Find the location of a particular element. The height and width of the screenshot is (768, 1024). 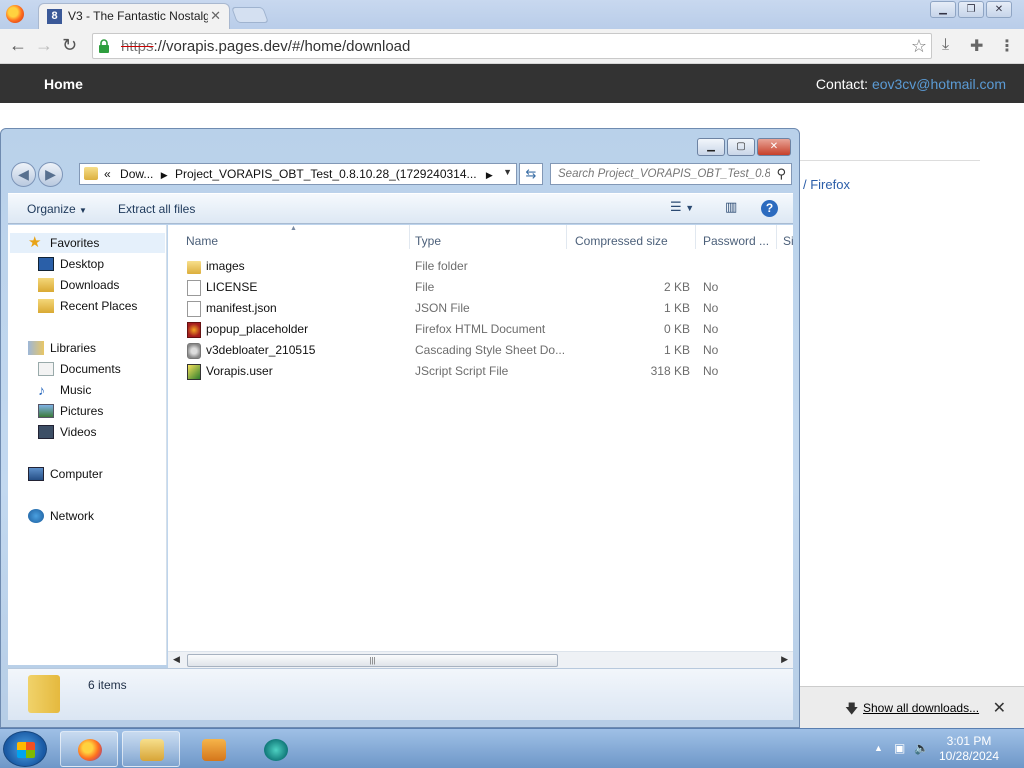

nav-documents: Documents is located at coordinates (79, 369).